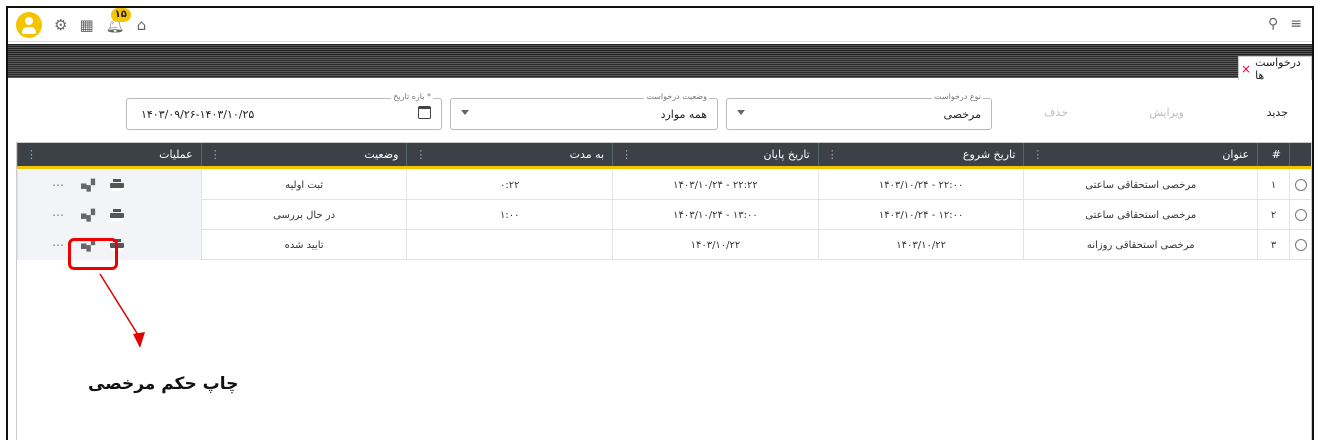 The width and height of the screenshot is (1320, 440). What do you see at coordinates (989, 154) in the screenshot?
I see `header-start-label: تاریخ شروع` at bounding box center [989, 154].